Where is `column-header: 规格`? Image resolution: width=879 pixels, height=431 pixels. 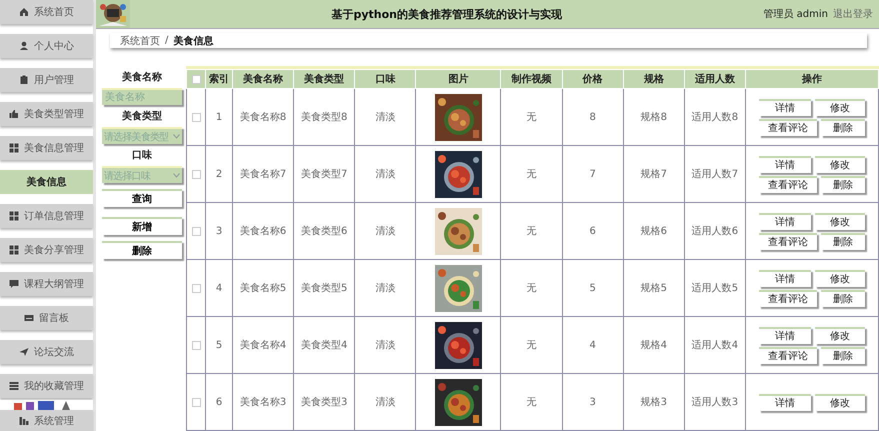 column-header: 规格 is located at coordinates (654, 79).